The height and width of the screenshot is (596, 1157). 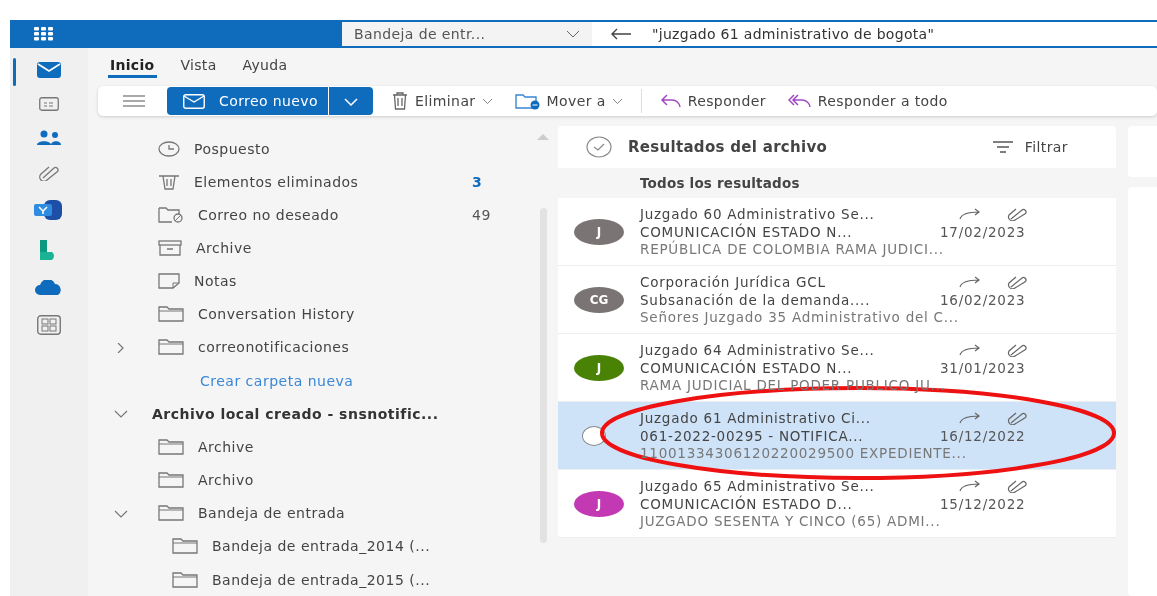 I want to click on filter-button: Filtrar, so click(x=1030, y=147).